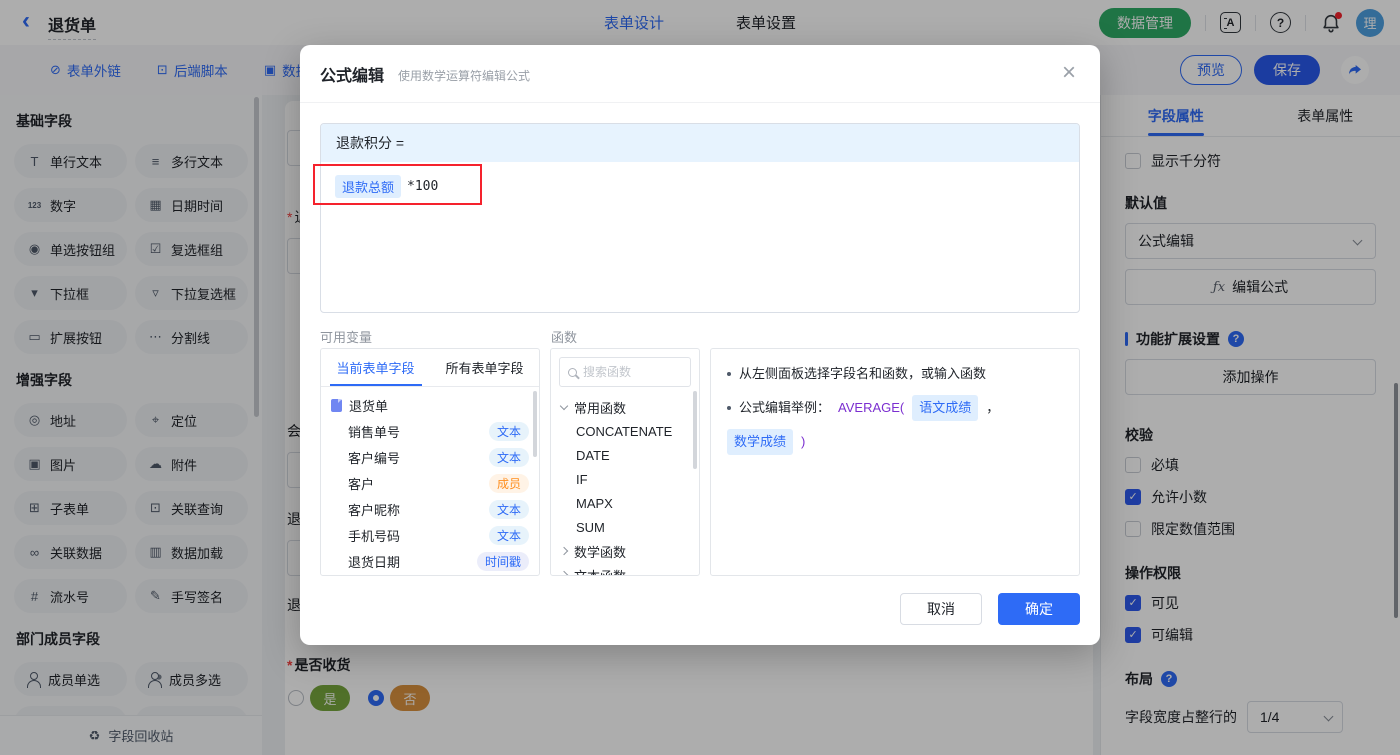  What do you see at coordinates (700, 143) in the screenshot?
I see `formula-target: 退款积分 =` at bounding box center [700, 143].